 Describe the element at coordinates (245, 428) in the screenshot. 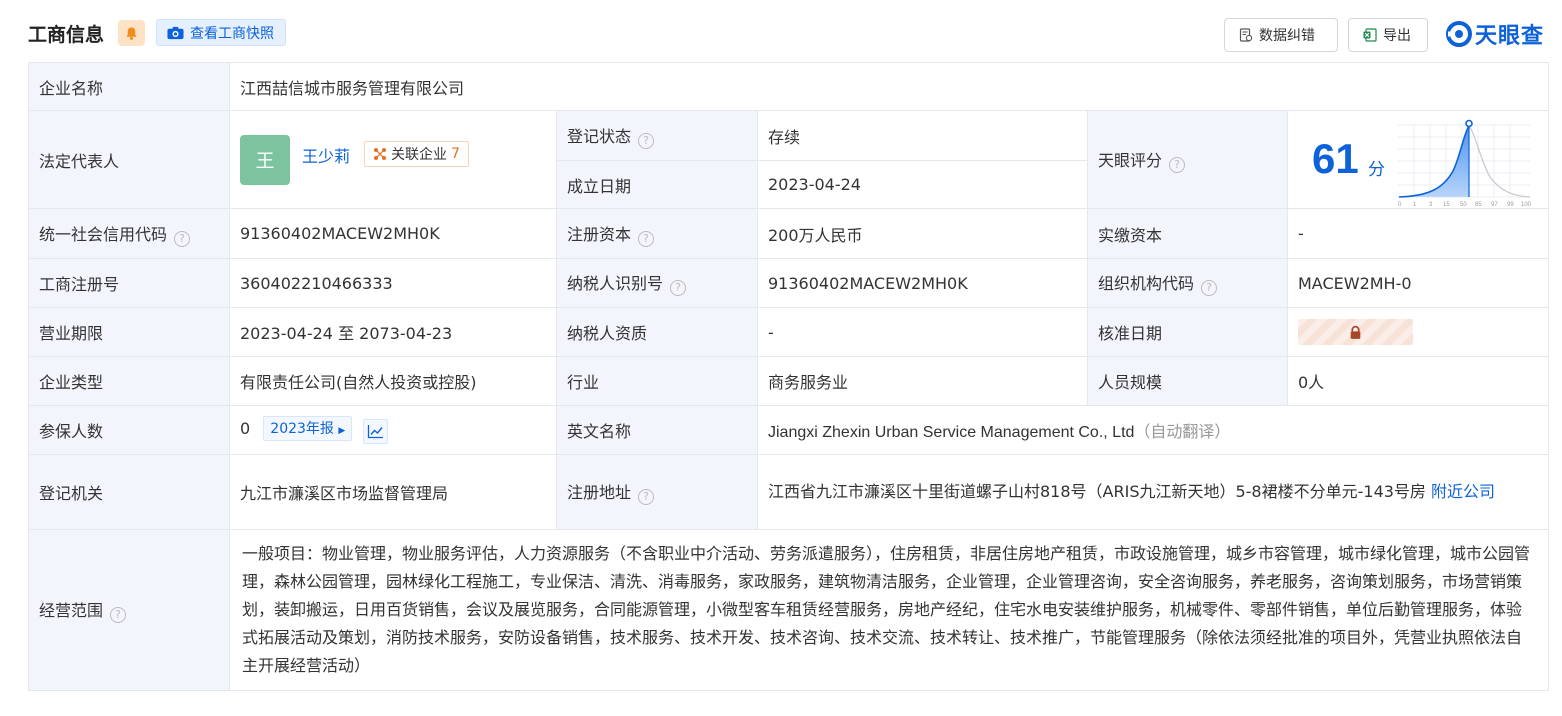

I see `insured-value: 0` at that location.